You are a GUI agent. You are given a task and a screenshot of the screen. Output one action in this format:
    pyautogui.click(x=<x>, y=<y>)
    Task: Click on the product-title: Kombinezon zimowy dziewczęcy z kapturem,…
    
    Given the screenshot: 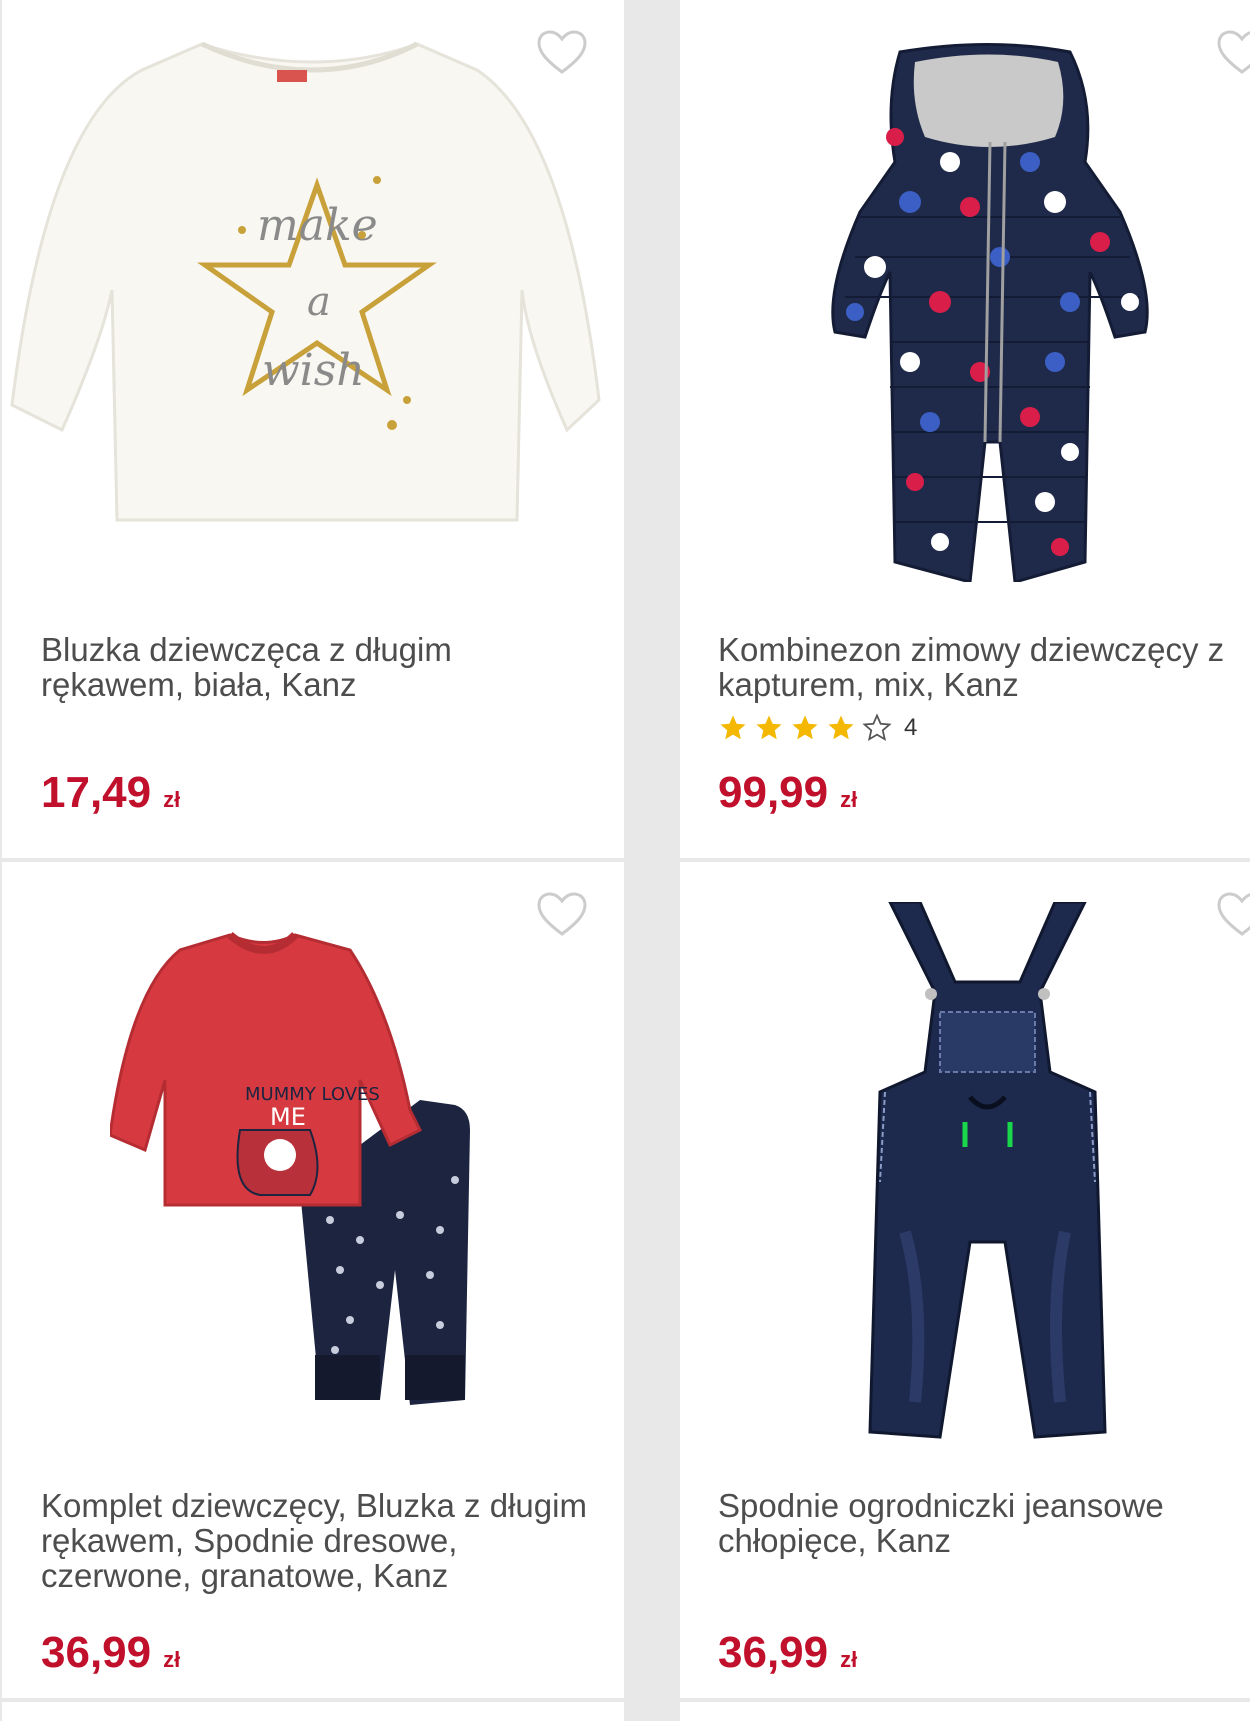 What is the action you would take?
    pyautogui.click(x=984, y=667)
    